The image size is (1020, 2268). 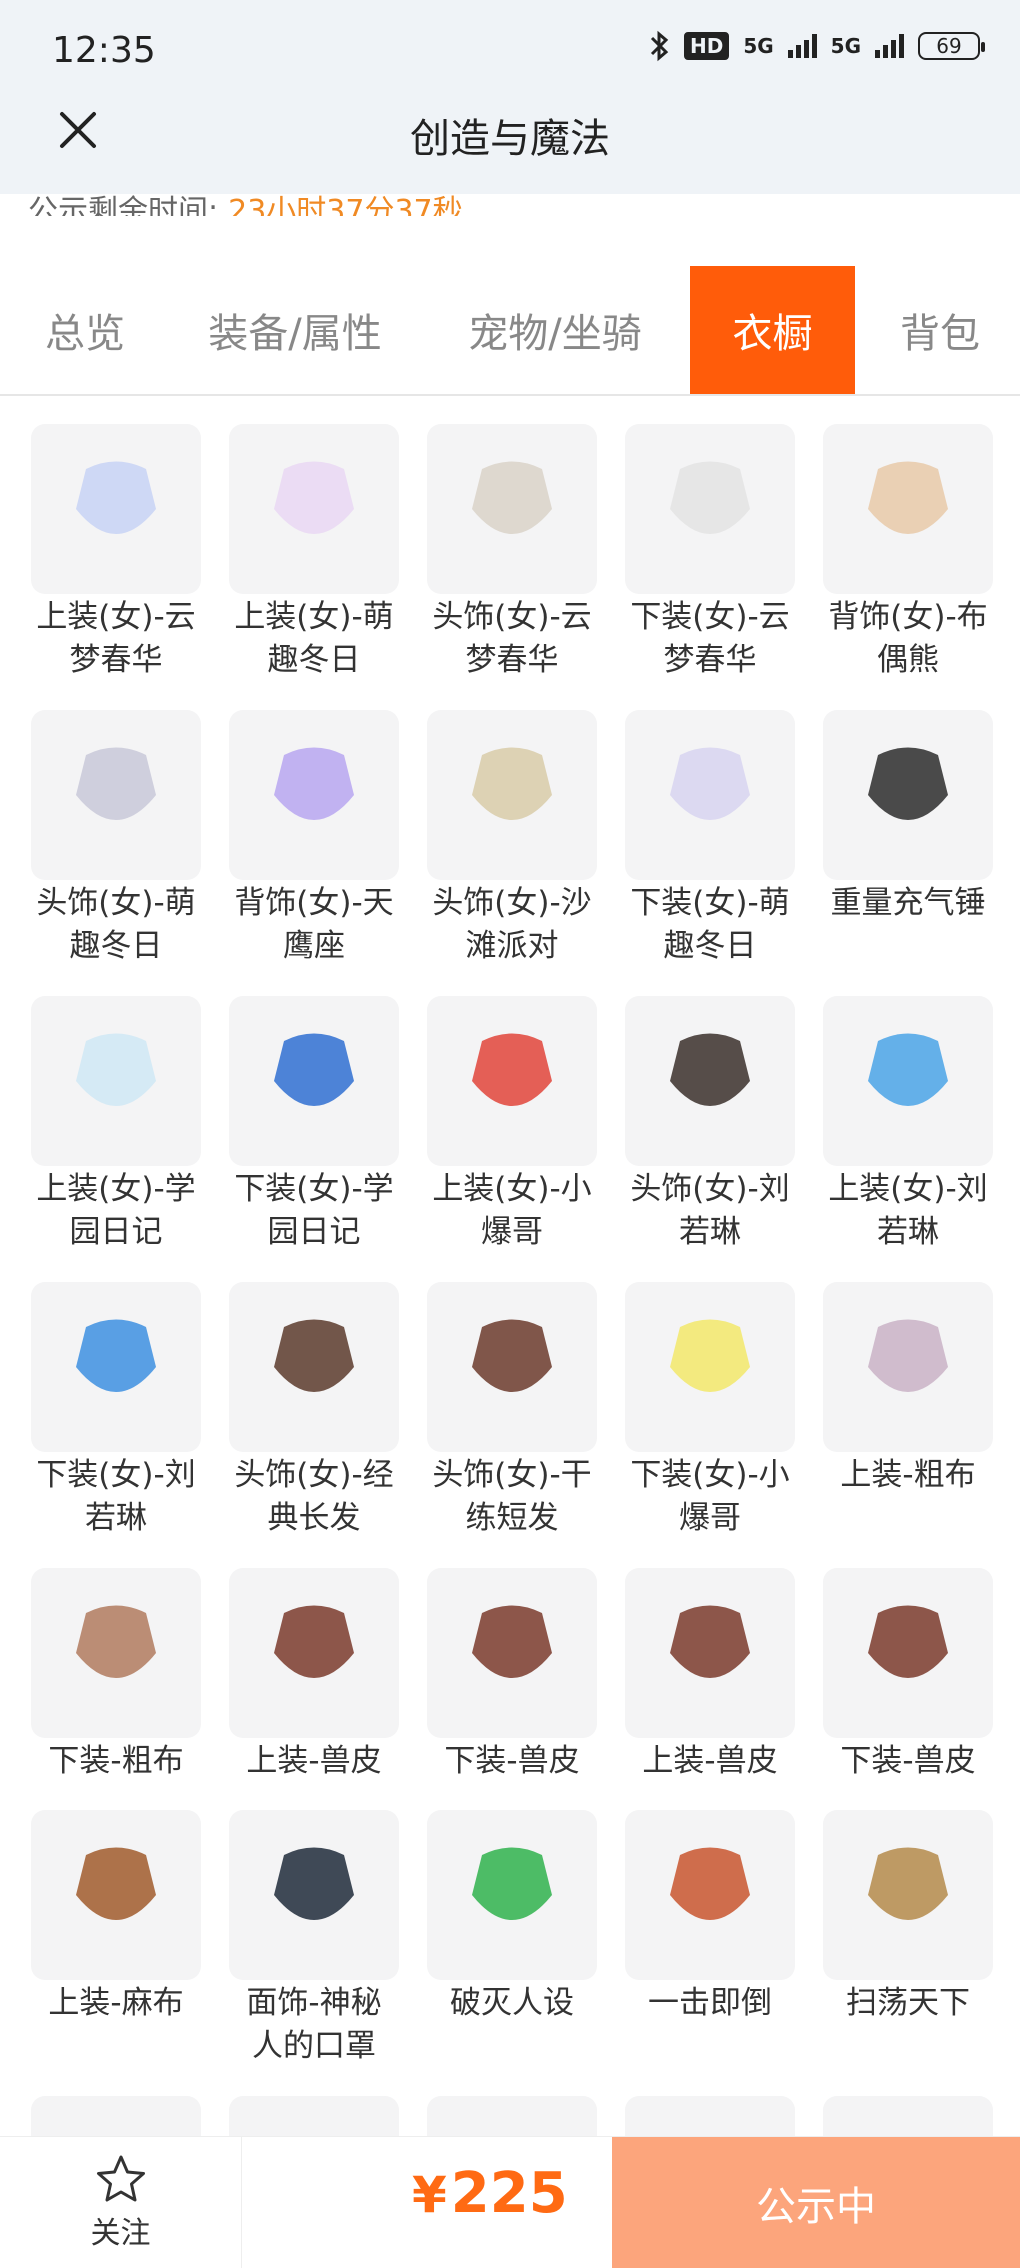 I want to click on item-name: 背饰(女)-天 鹰座, so click(x=314, y=925).